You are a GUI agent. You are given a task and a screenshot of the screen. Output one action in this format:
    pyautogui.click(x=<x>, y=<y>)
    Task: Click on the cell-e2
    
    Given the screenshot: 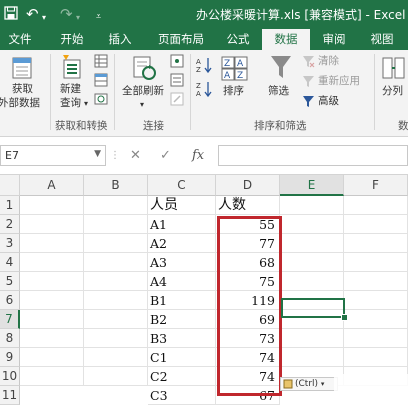 What is the action you would take?
    pyautogui.click(x=312, y=224)
    